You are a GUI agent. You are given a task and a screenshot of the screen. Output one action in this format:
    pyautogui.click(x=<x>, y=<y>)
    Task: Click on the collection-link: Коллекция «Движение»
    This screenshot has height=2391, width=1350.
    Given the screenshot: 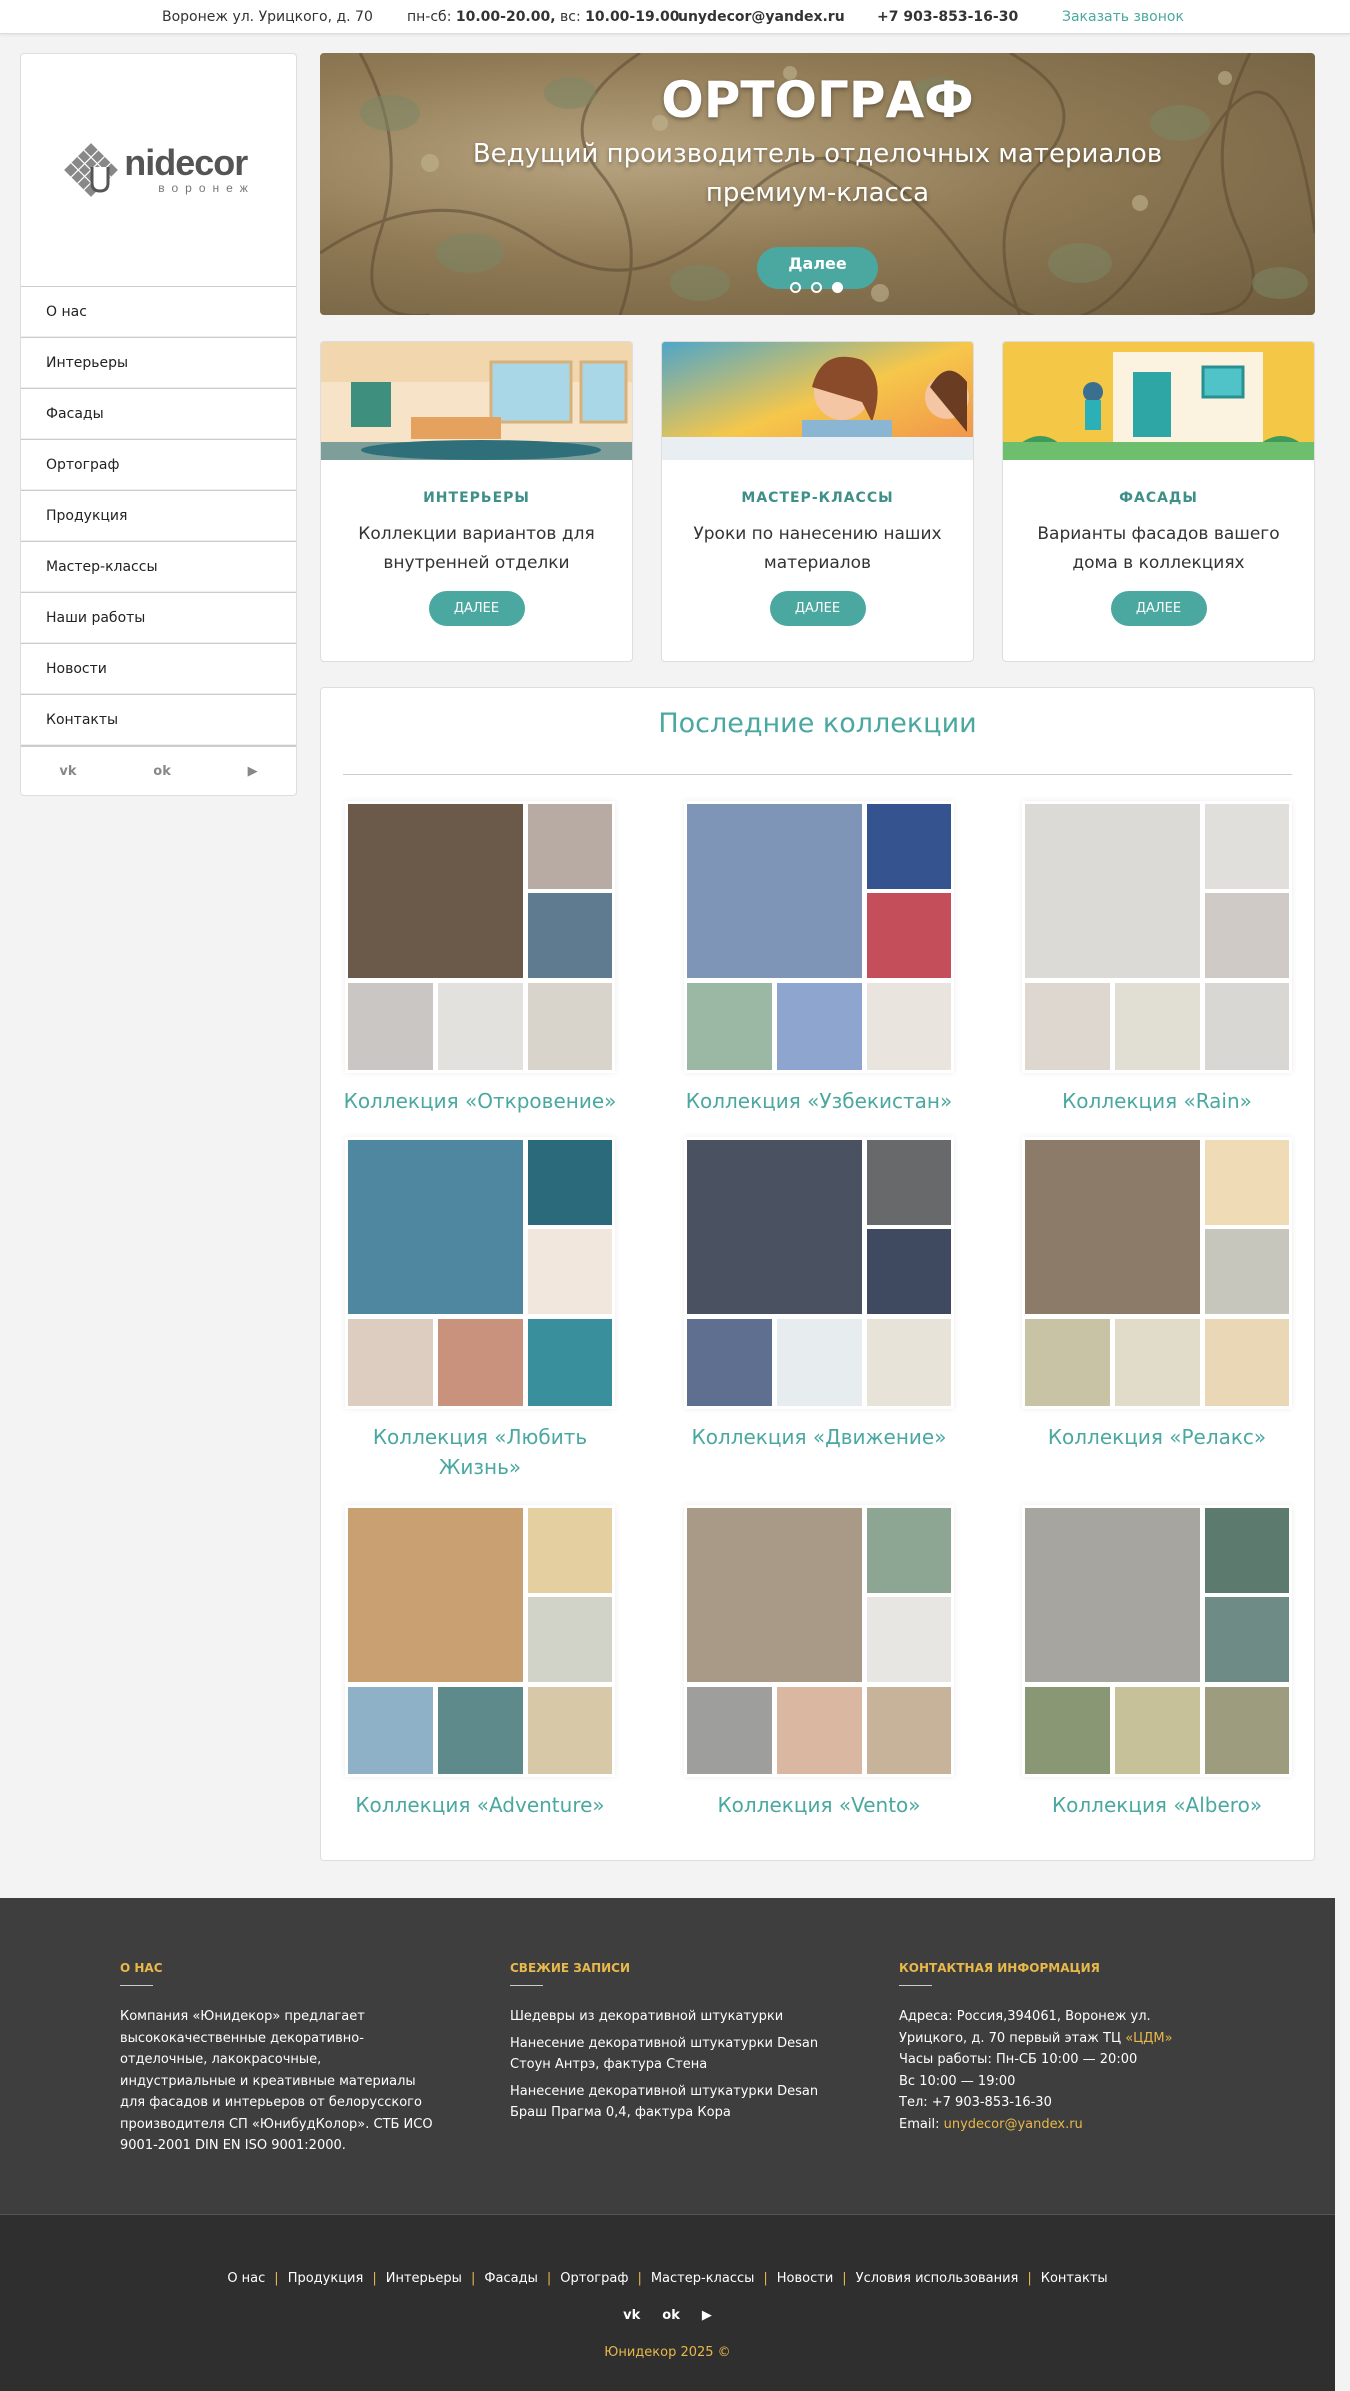 What is the action you would take?
    pyautogui.click(x=819, y=1437)
    